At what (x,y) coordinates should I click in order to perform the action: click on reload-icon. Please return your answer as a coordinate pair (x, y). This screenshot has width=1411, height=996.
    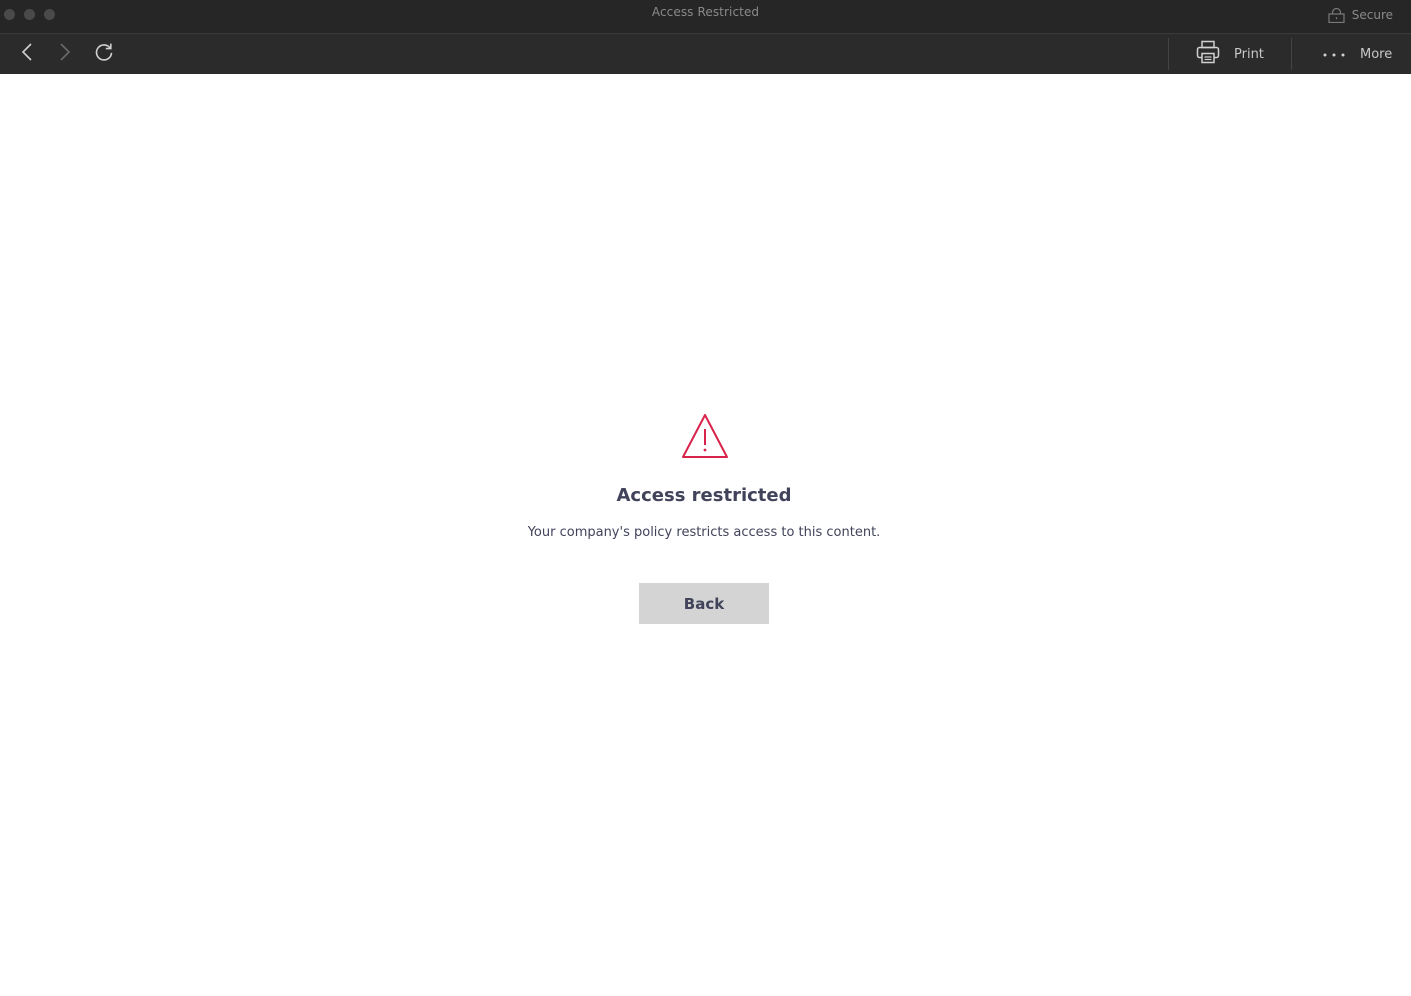
    Looking at the image, I should click on (104, 54).